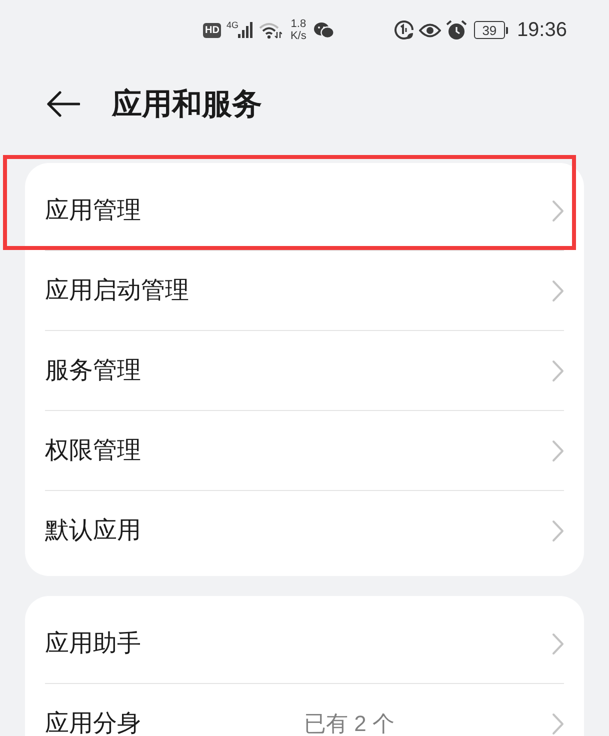 This screenshot has width=609, height=736. What do you see at coordinates (324, 30) in the screenshot?
I see `chat-bubbles-icon` at bounding box center [324, 30].